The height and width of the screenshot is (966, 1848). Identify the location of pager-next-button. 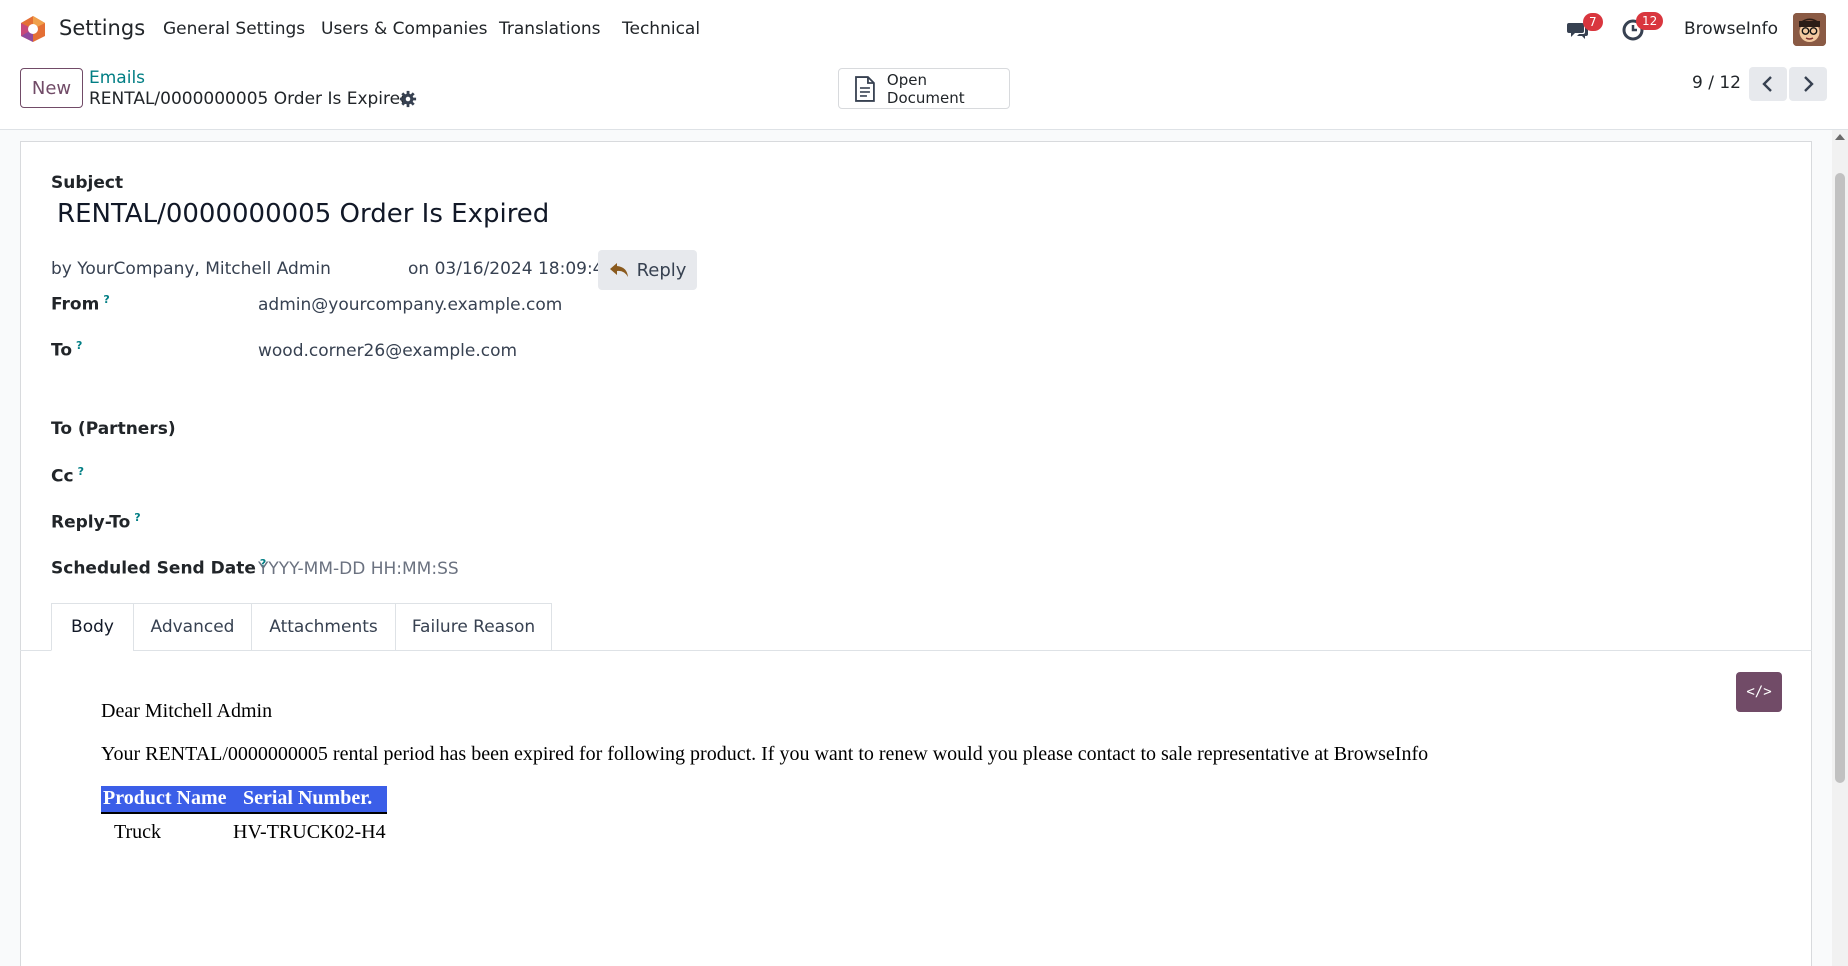
(1808, 84).